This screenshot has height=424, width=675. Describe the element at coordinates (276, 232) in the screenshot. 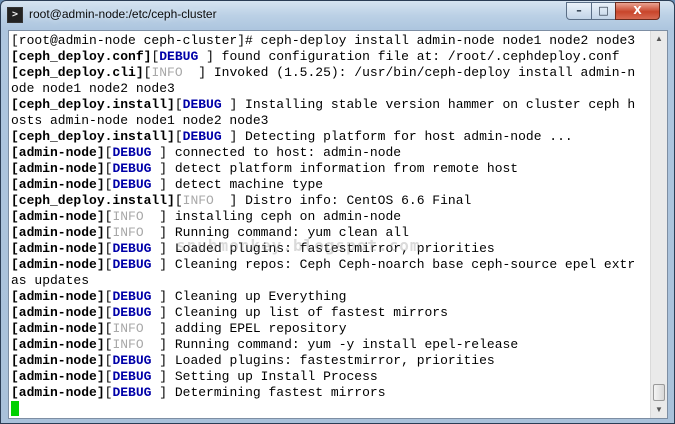

I see `line-text: ] Running command: yum clean all` at that location.